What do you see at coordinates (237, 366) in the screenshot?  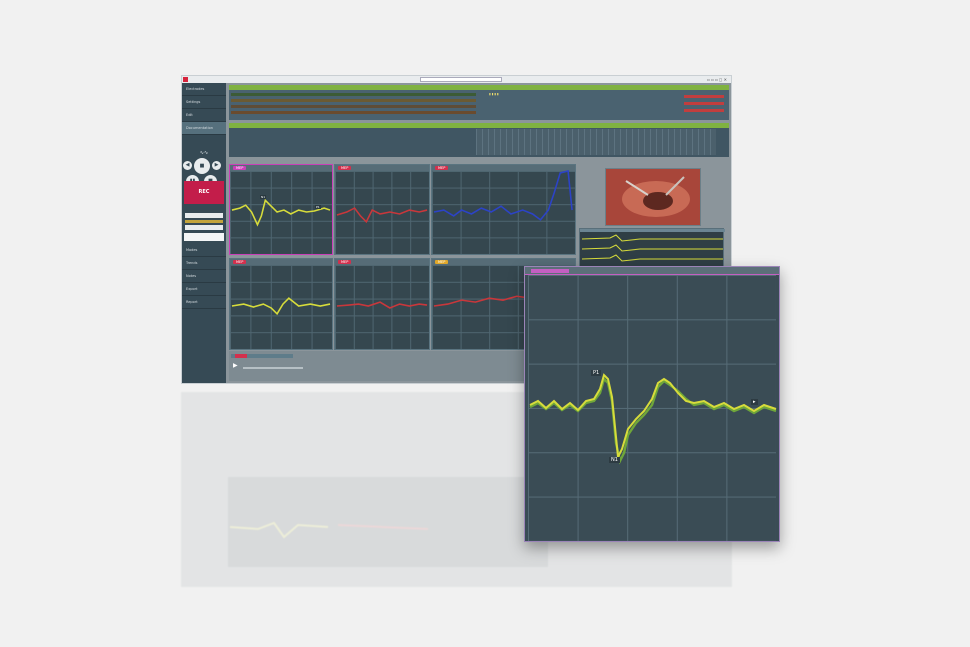 I see `play-icon: ▶` at bounding box center [237, 366].